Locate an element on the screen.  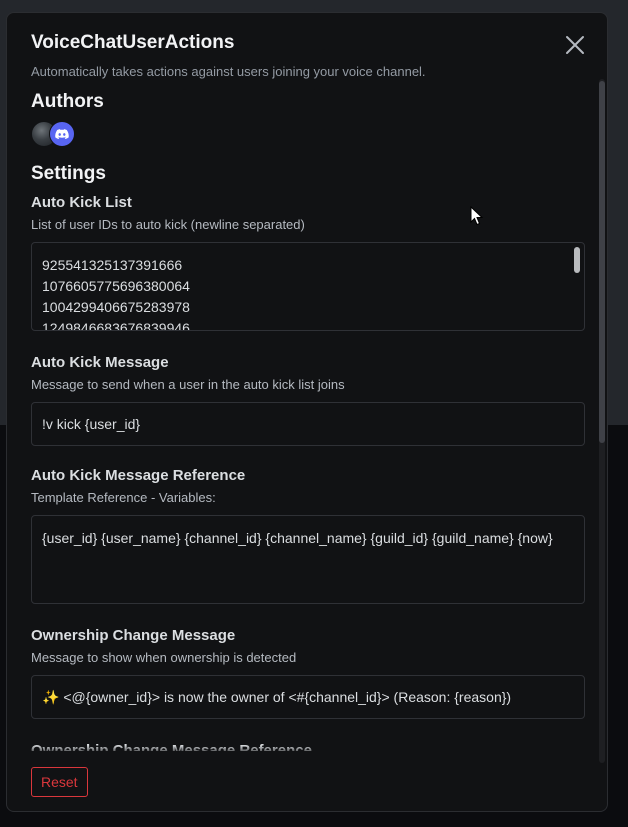
settings-heading: Settings is located at coordinates (68, 173).